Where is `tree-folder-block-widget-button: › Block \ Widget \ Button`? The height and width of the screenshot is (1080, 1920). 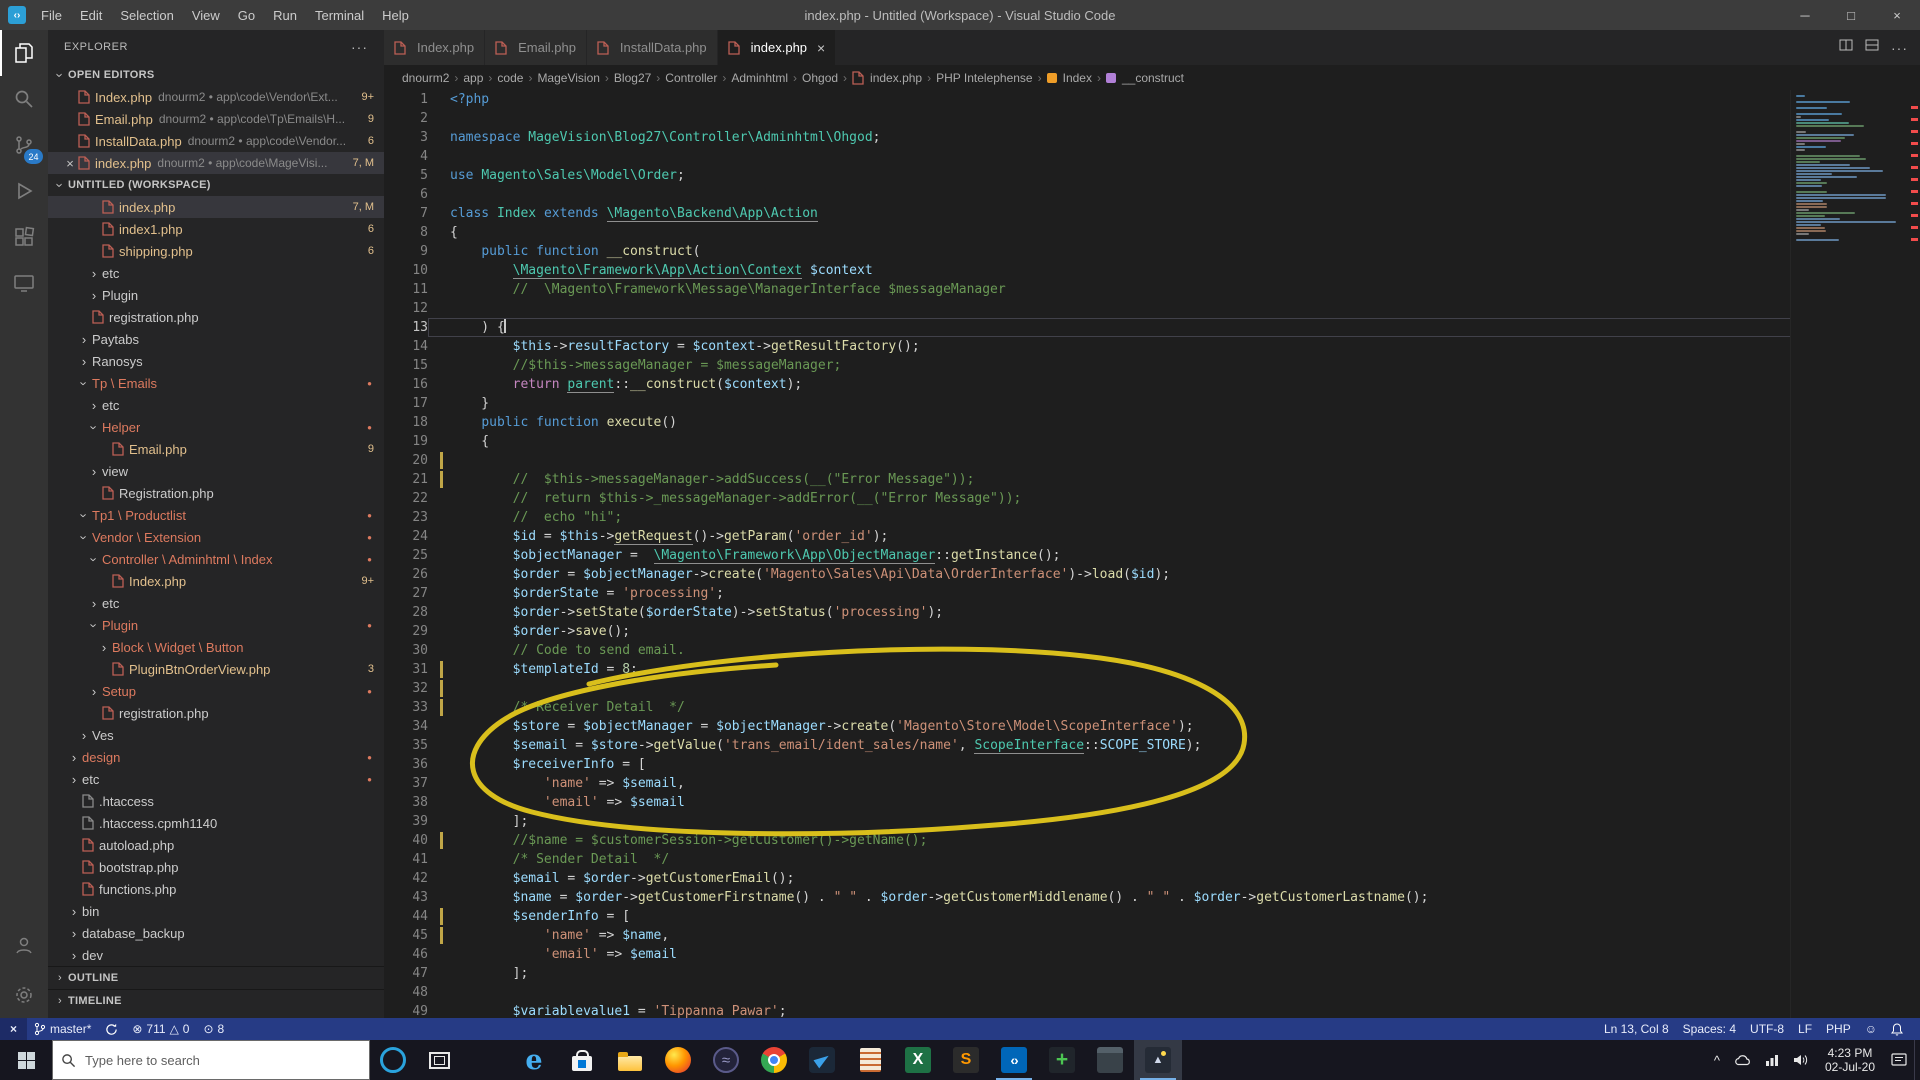 tree-folder-block-widget-button: › Block \ Widget \ Button is located at coordinates (216, 647).